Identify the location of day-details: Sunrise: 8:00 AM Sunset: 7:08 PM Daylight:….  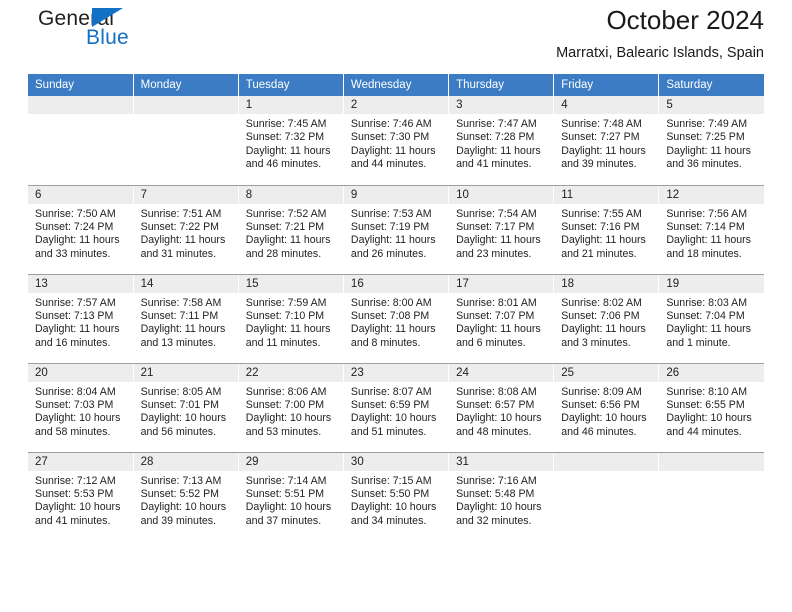
(396, 322).